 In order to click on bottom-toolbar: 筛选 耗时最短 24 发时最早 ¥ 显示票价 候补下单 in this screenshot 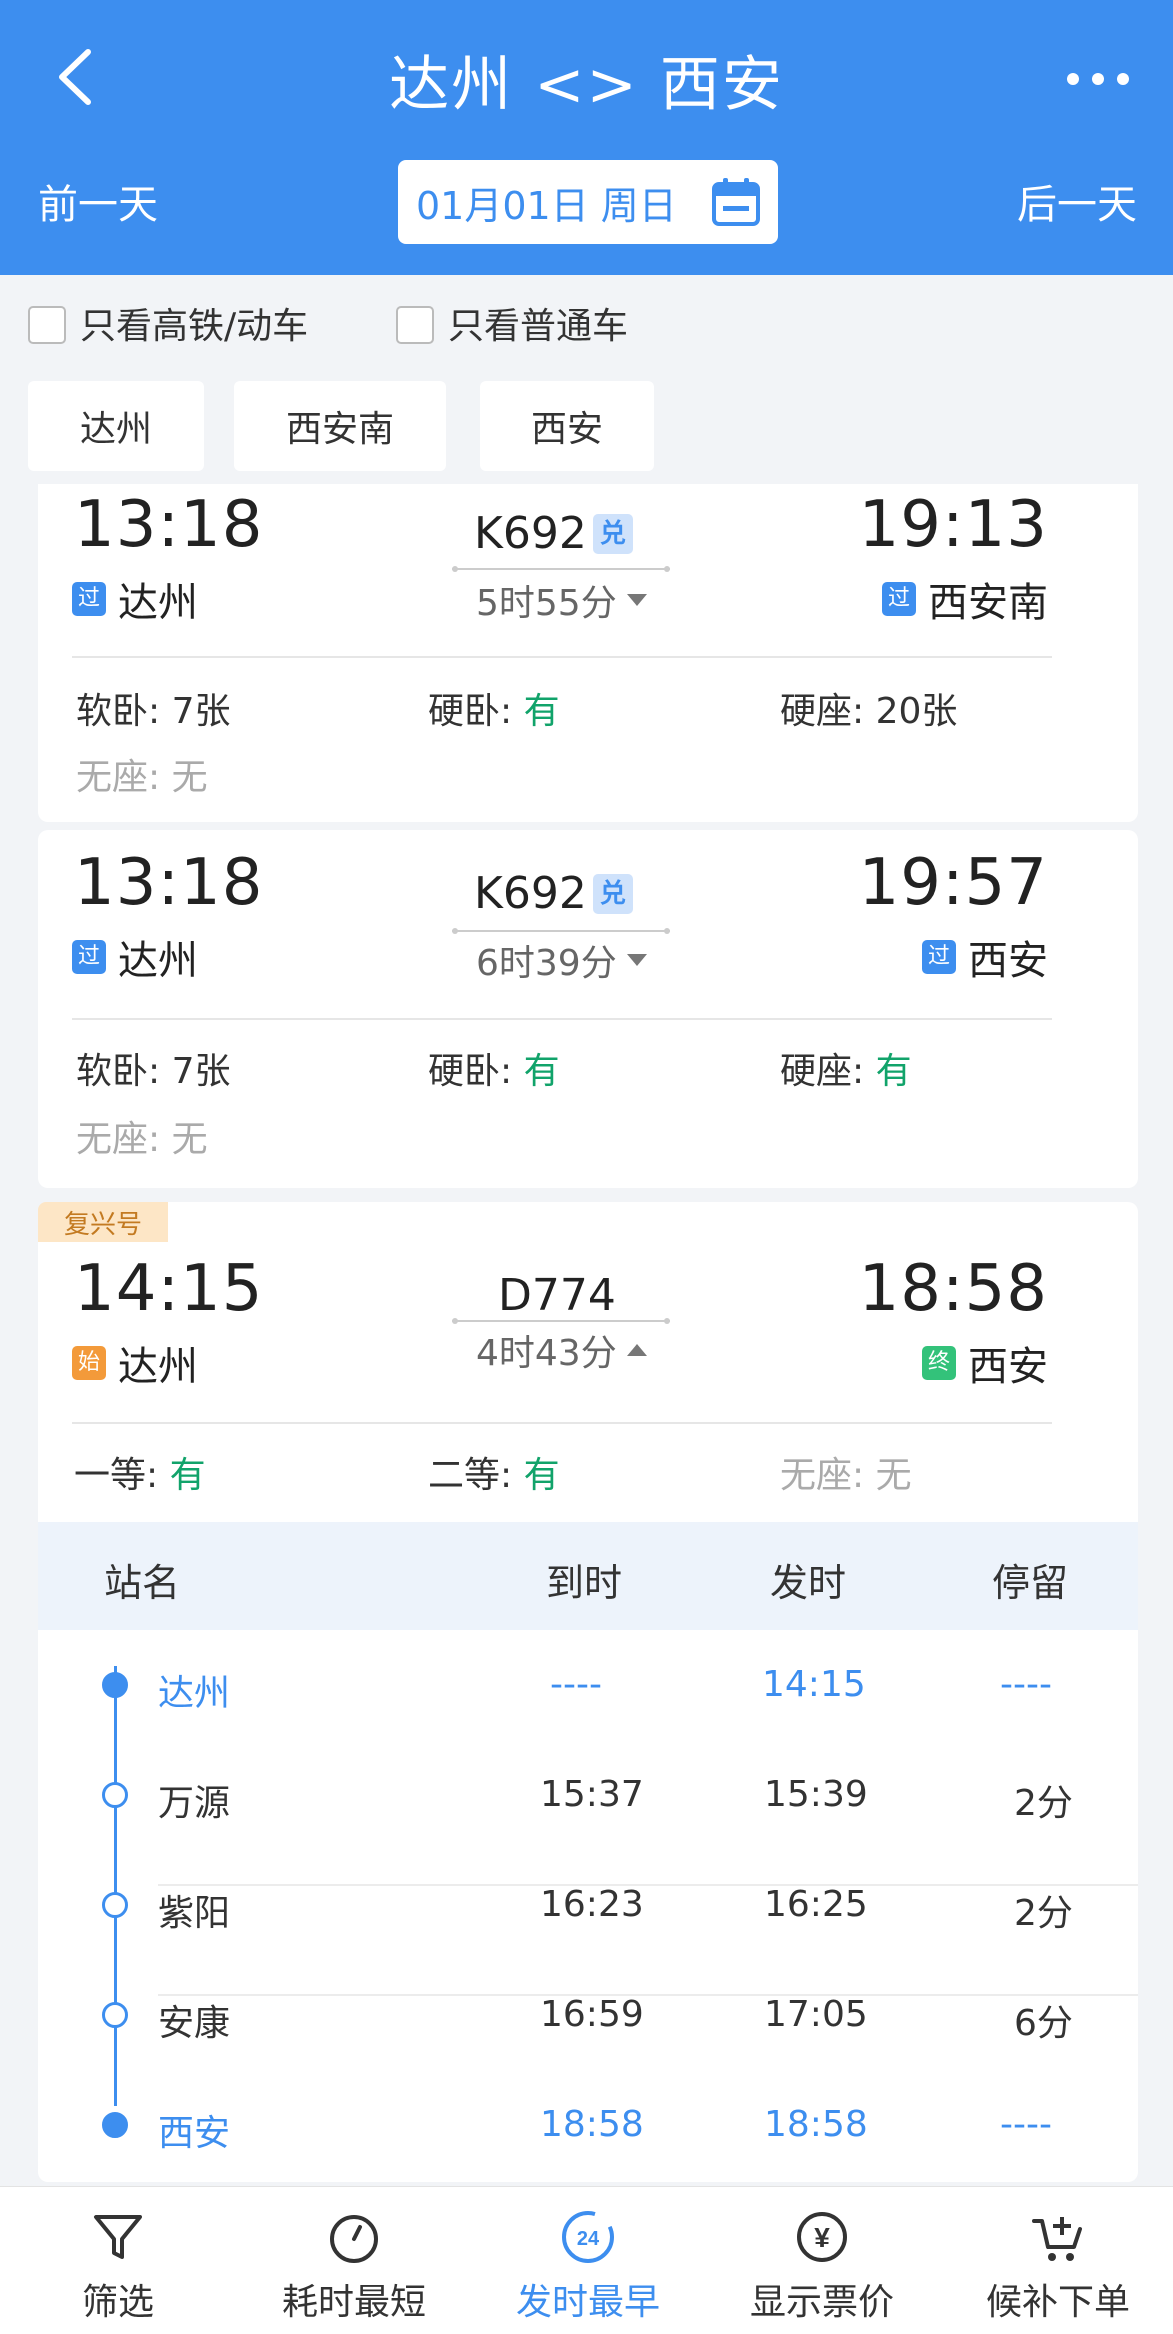, I will do `click(586, 2260)`.